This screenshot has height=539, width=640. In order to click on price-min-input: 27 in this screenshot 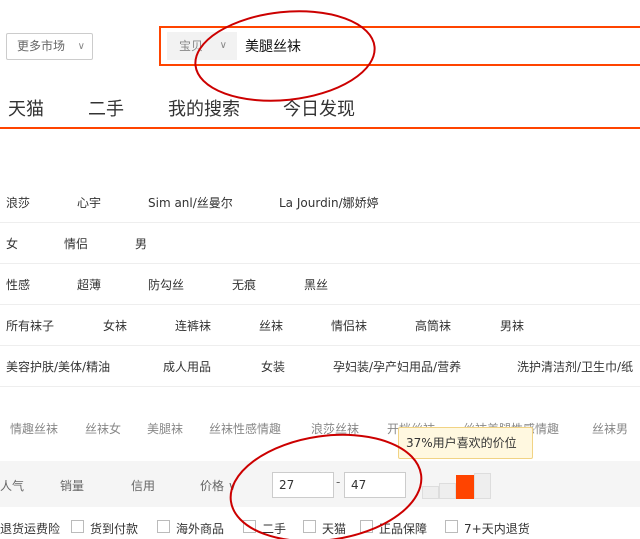, I will do `click(303, 485)`.